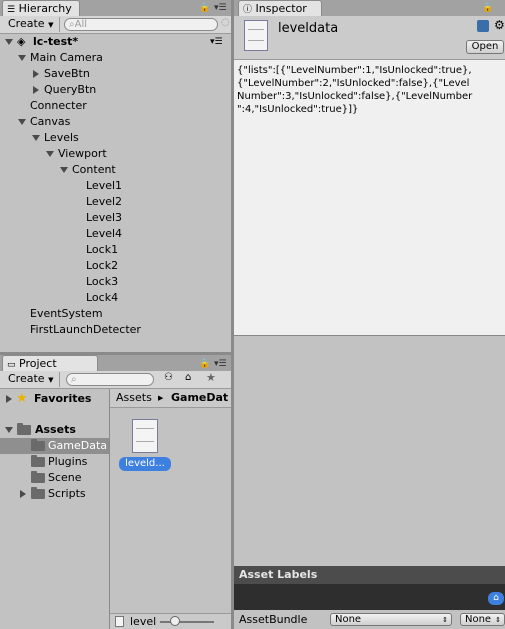 This screenshot has height=629, width=505. I want to click on hierarchy-item: Content, so click(115, 170).